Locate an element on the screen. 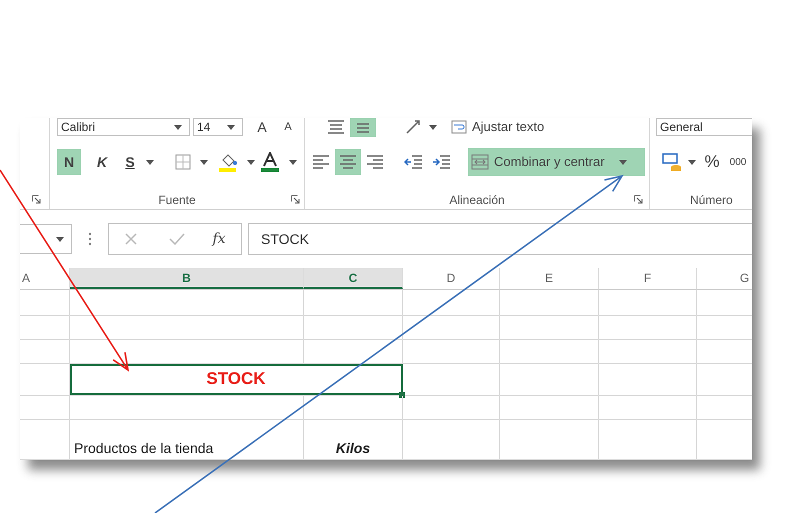 The image size is (793, 513). merge-cells-icon is located at coordinates (480, 162).